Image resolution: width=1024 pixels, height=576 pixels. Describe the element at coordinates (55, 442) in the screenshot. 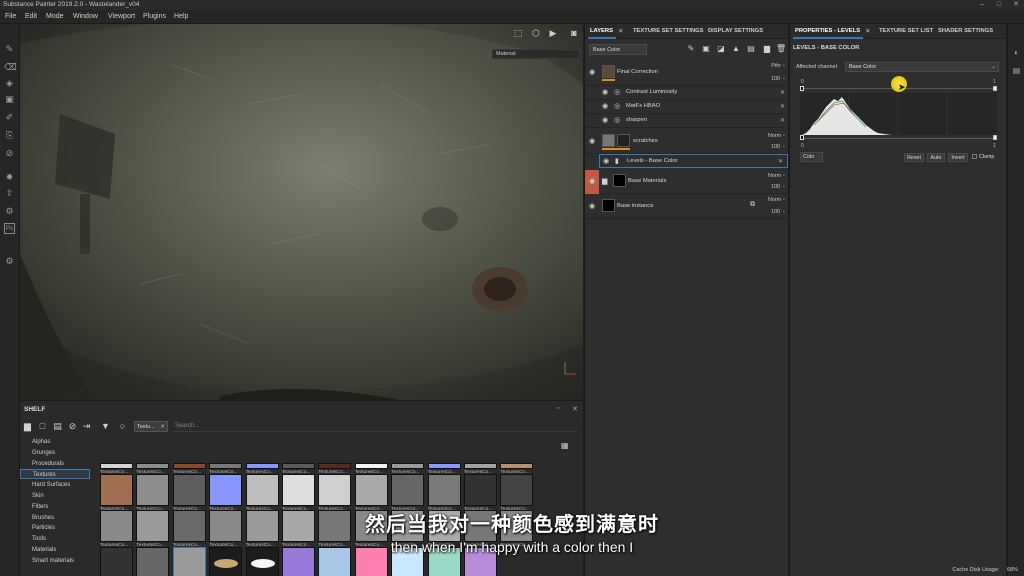

I see `shelf-category-alphas: Alphas` at that location.